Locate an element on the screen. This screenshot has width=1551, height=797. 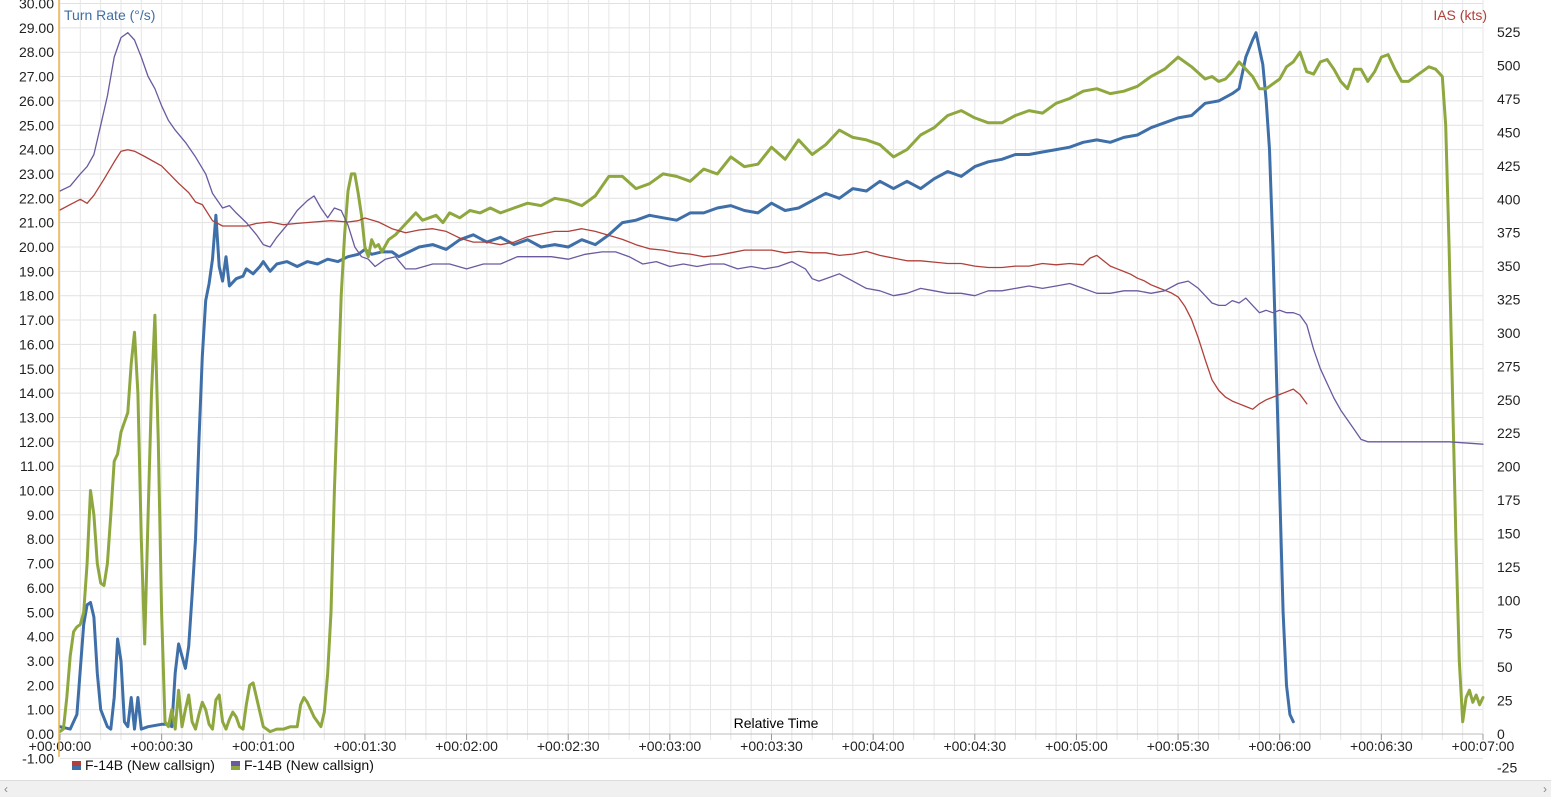
right-tick-label: 400 is located at coordinates (1509, 199).